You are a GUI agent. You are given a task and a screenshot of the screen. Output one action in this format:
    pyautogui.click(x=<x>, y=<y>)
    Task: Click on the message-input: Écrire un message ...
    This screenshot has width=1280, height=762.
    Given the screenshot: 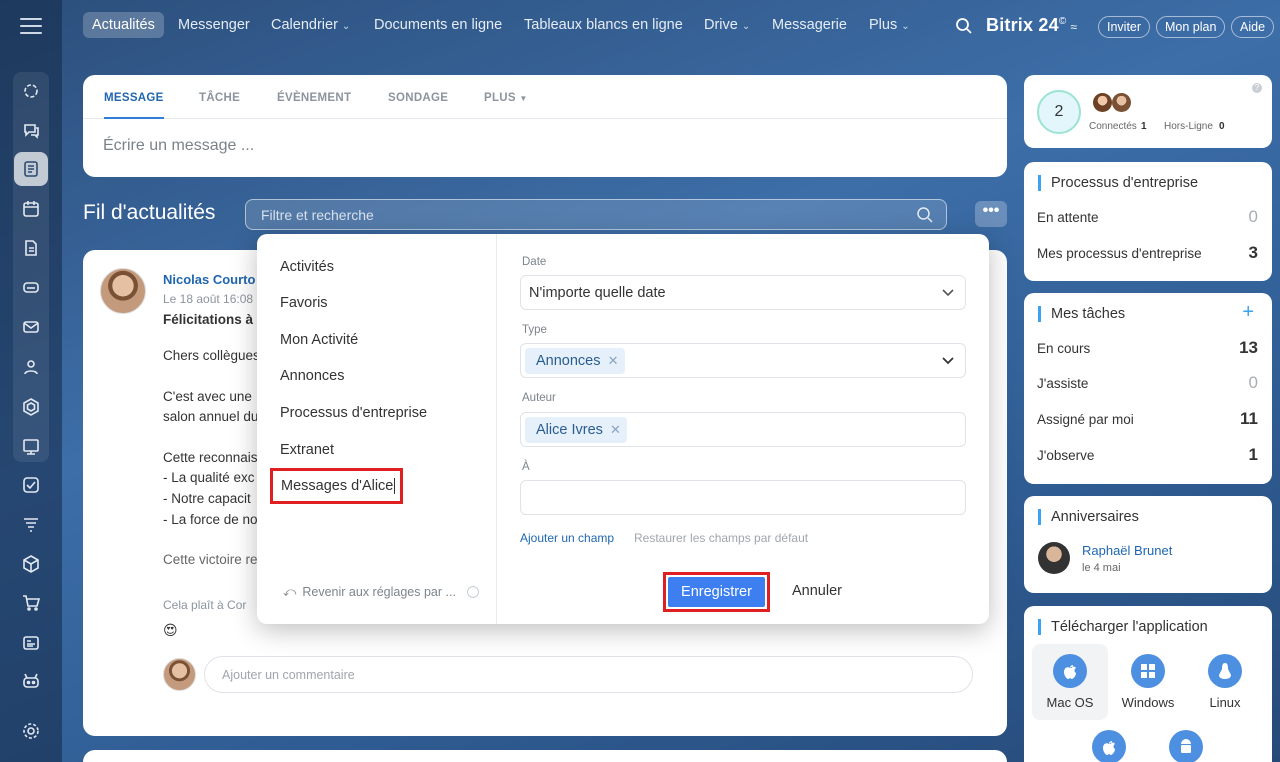 What is the action you would take?
    pyautogui.click(x=178, y=146)
    